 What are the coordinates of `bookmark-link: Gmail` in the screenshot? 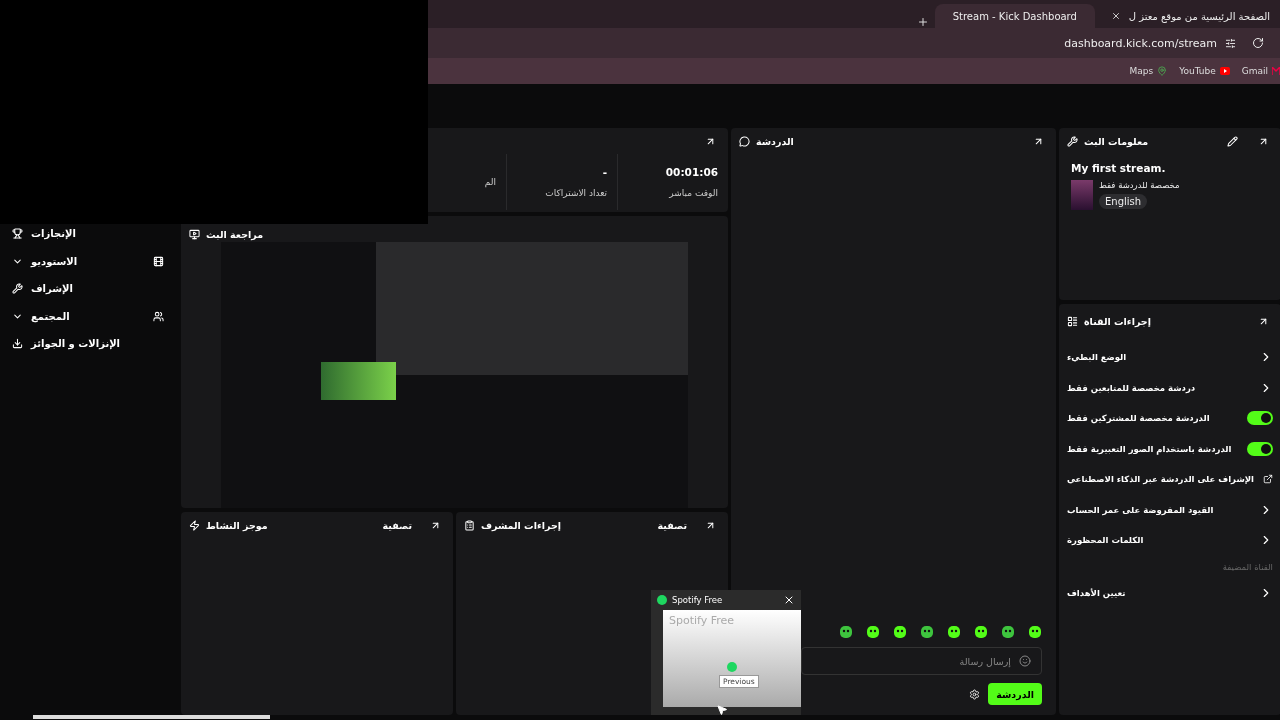 It's located at (1260, 71).